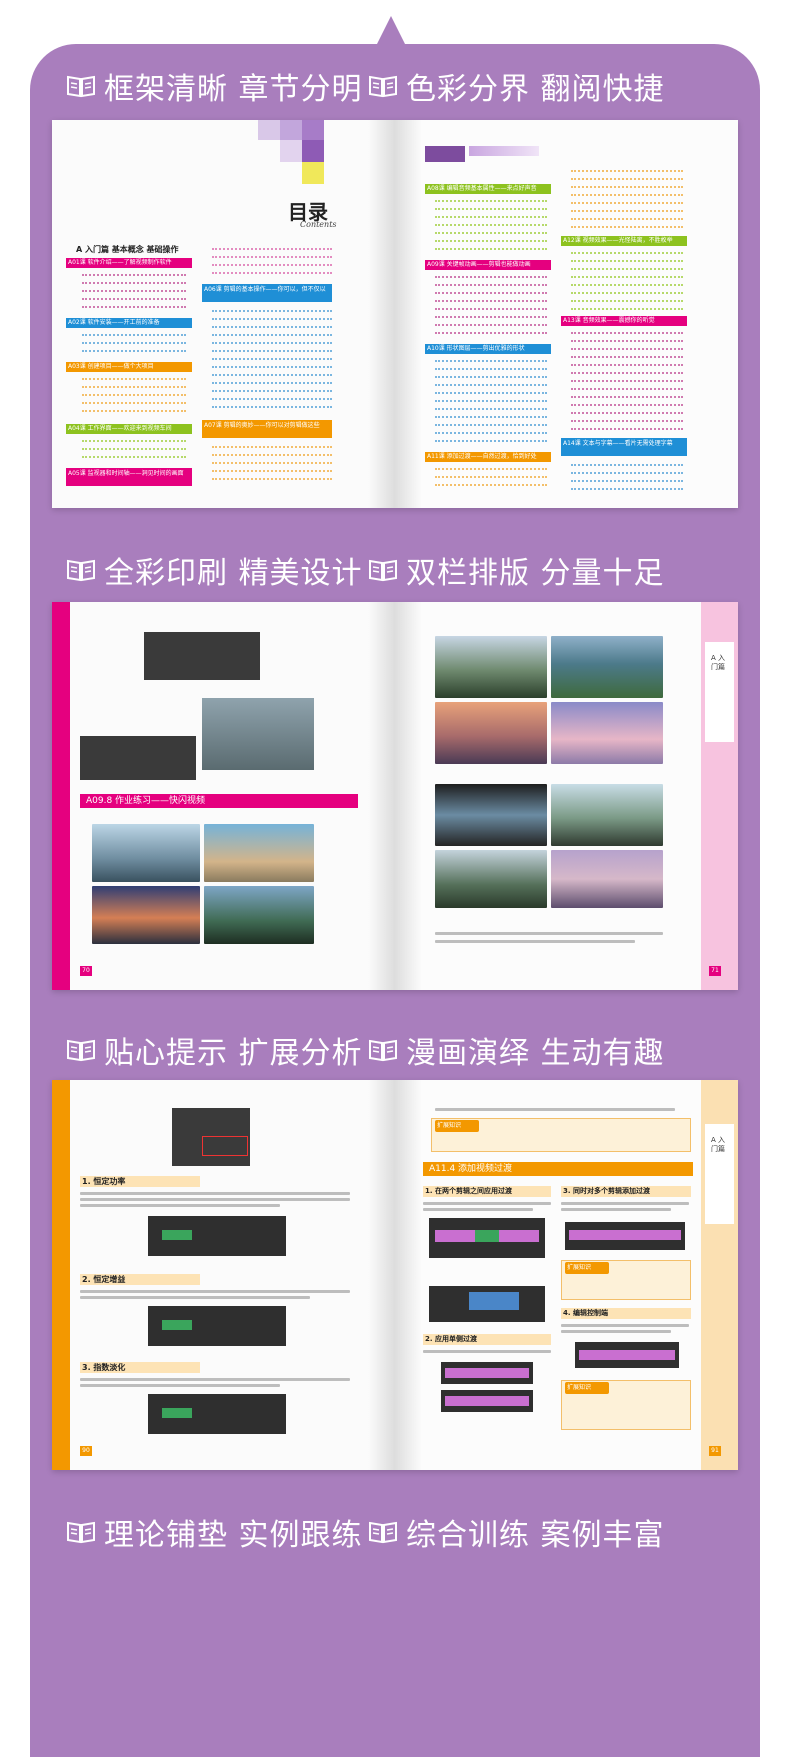  Describe the element at coordinates (535, 573) in the screenshot. I see `caption-text: 双栏排版 分量十足` at that location.